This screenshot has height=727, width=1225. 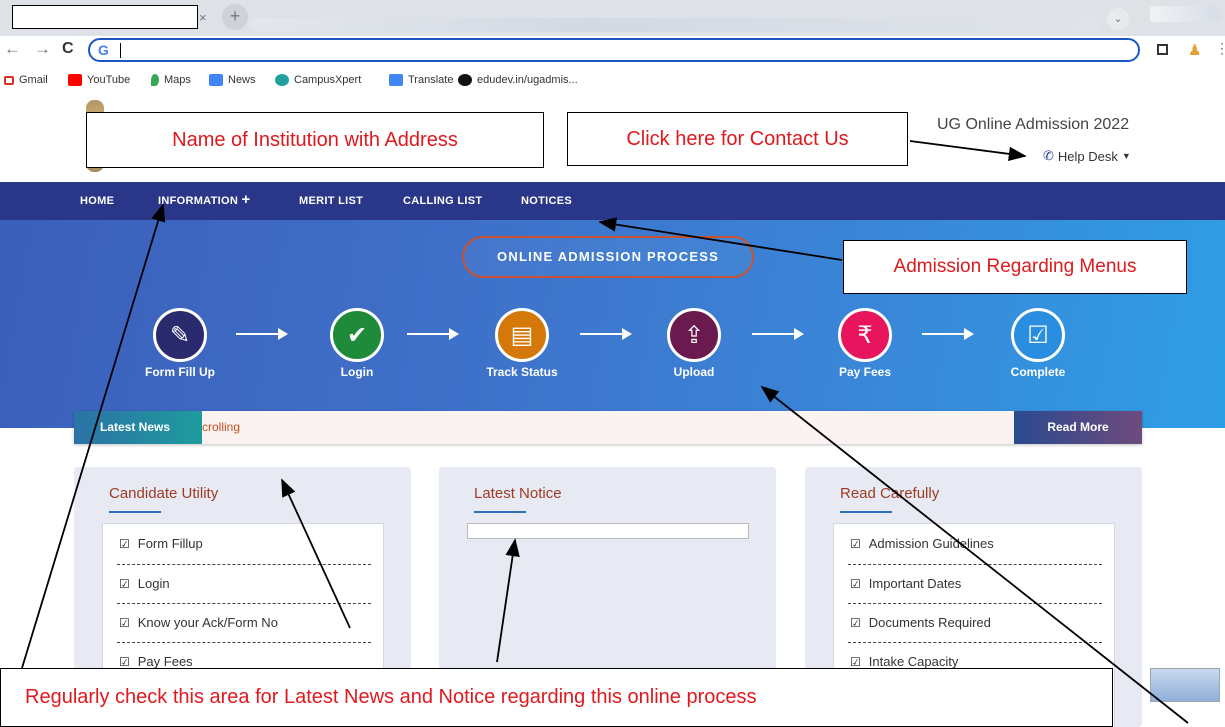 What do you see at coordinates (26, 80) in the screenshot?
I see `bookmark-gmail: Gmail` at bounding box center [26, 80].